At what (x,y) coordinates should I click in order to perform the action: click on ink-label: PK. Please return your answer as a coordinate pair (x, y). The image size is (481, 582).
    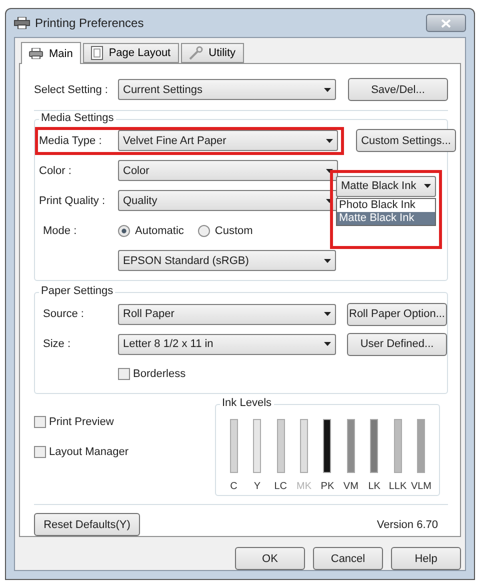
    Looking at the image, I should click on (327, 486).